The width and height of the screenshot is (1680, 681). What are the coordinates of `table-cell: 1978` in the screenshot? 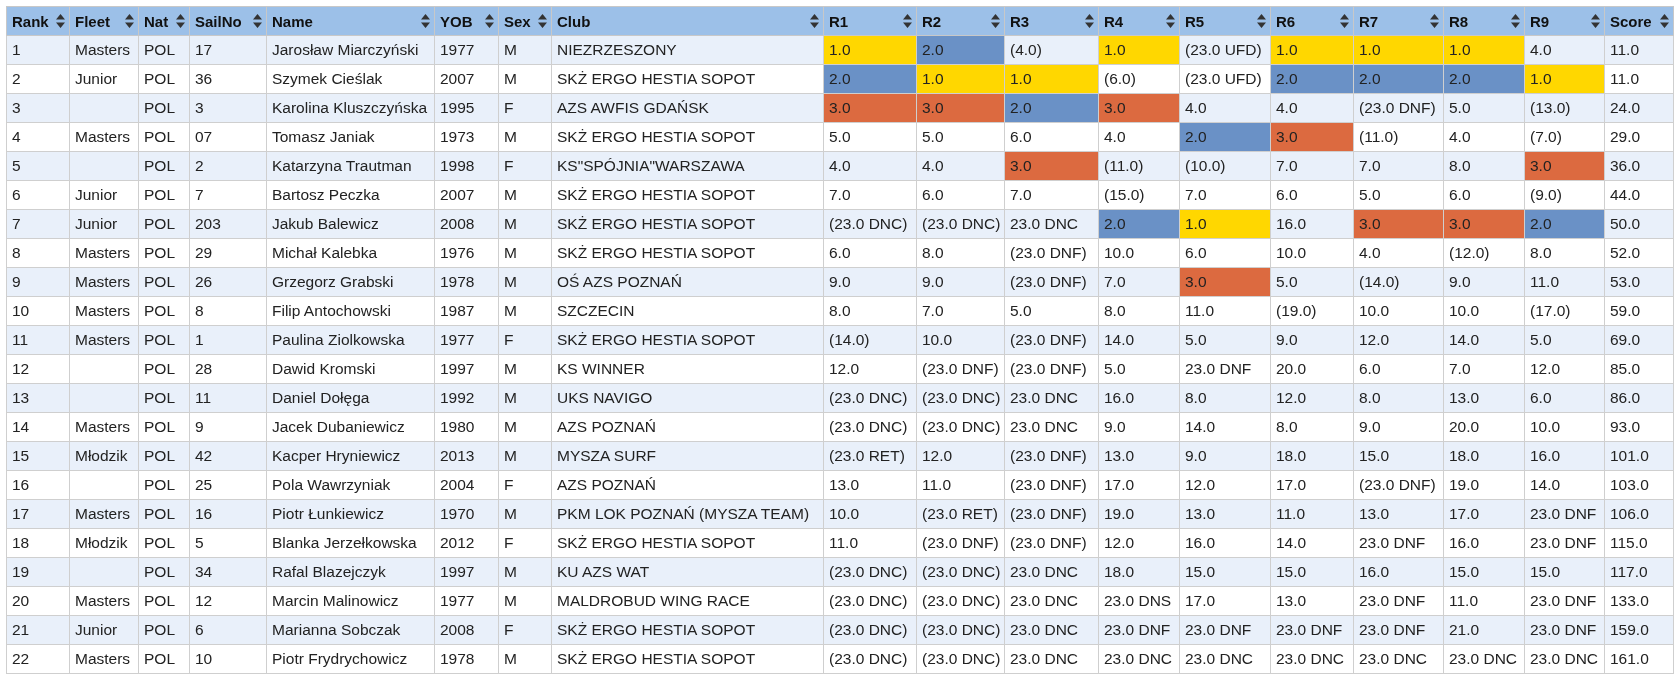 It's located at (466, 282).